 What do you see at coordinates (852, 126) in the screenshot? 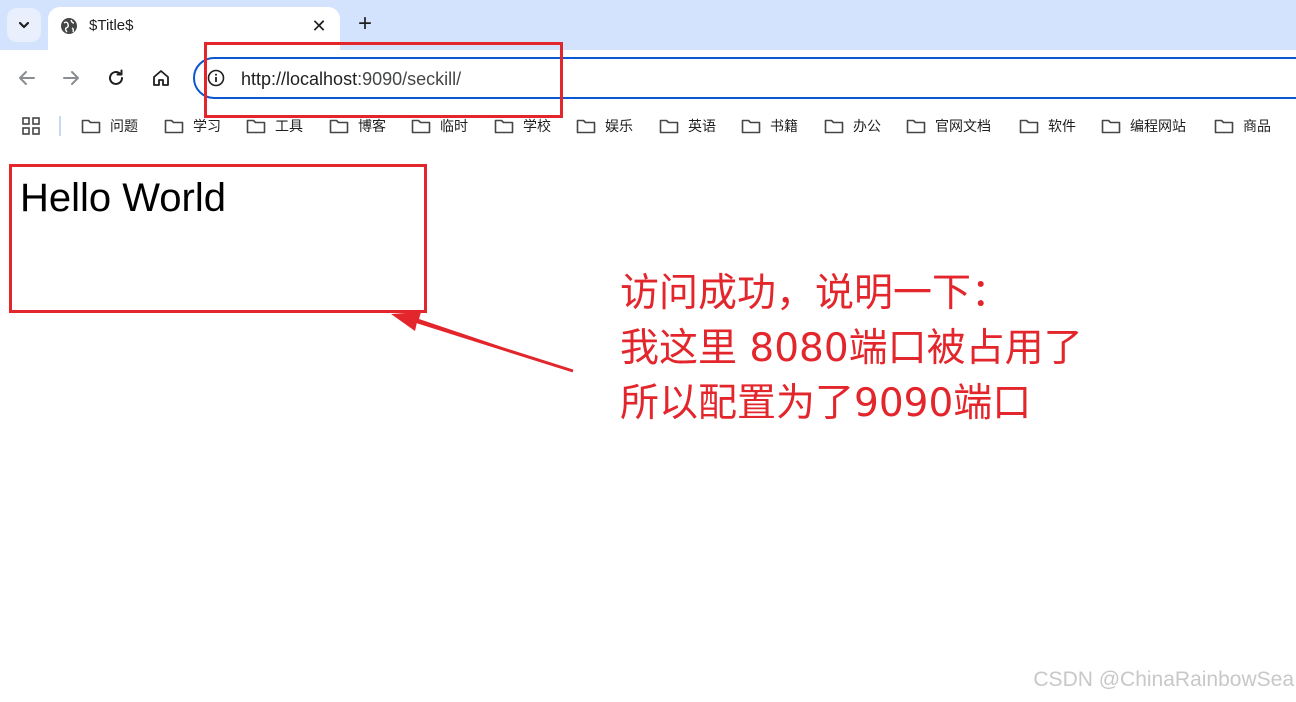
I see `bookmark-item: 办公` at bounding box center [852, 126].